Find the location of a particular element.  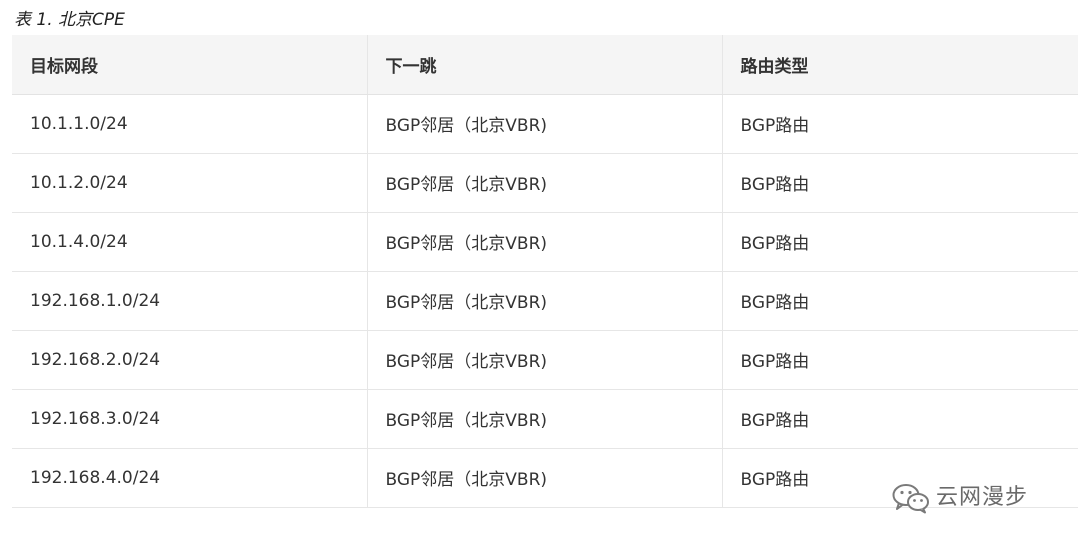

table-row: 10.1.1.0/24 BGP邻居（北京VBR) BGP路由 is located at coordinates (545, 124).